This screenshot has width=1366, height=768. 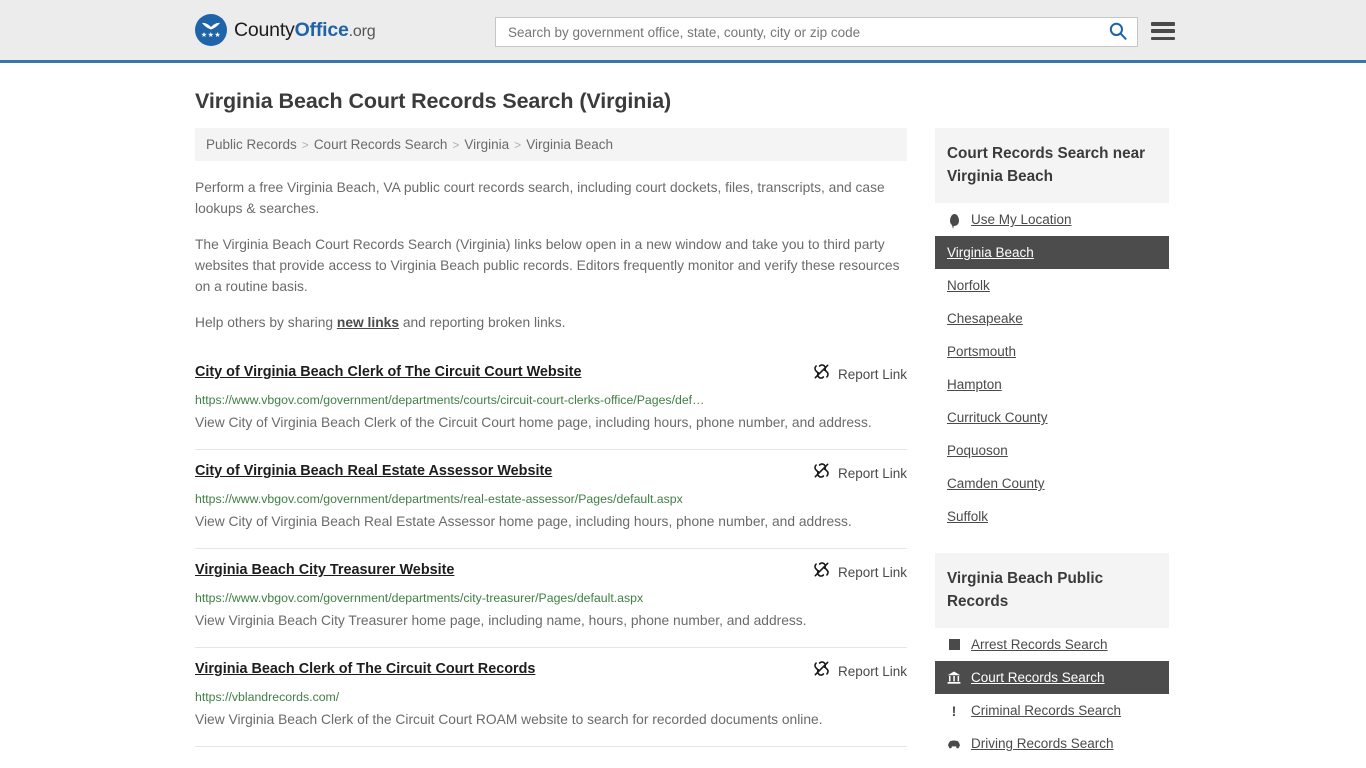 I want to click on sidebar-item-currituck-county: Currituck County, so click(x=1052, y=417).